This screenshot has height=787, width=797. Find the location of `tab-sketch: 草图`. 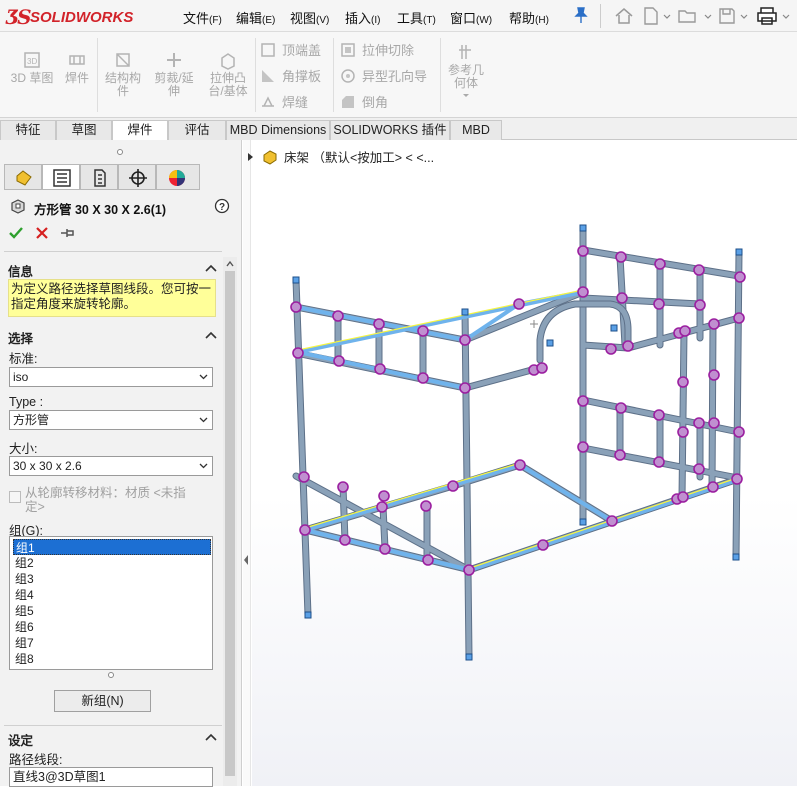

tab-sketch: 草图 is located at coordinates (84, 130).